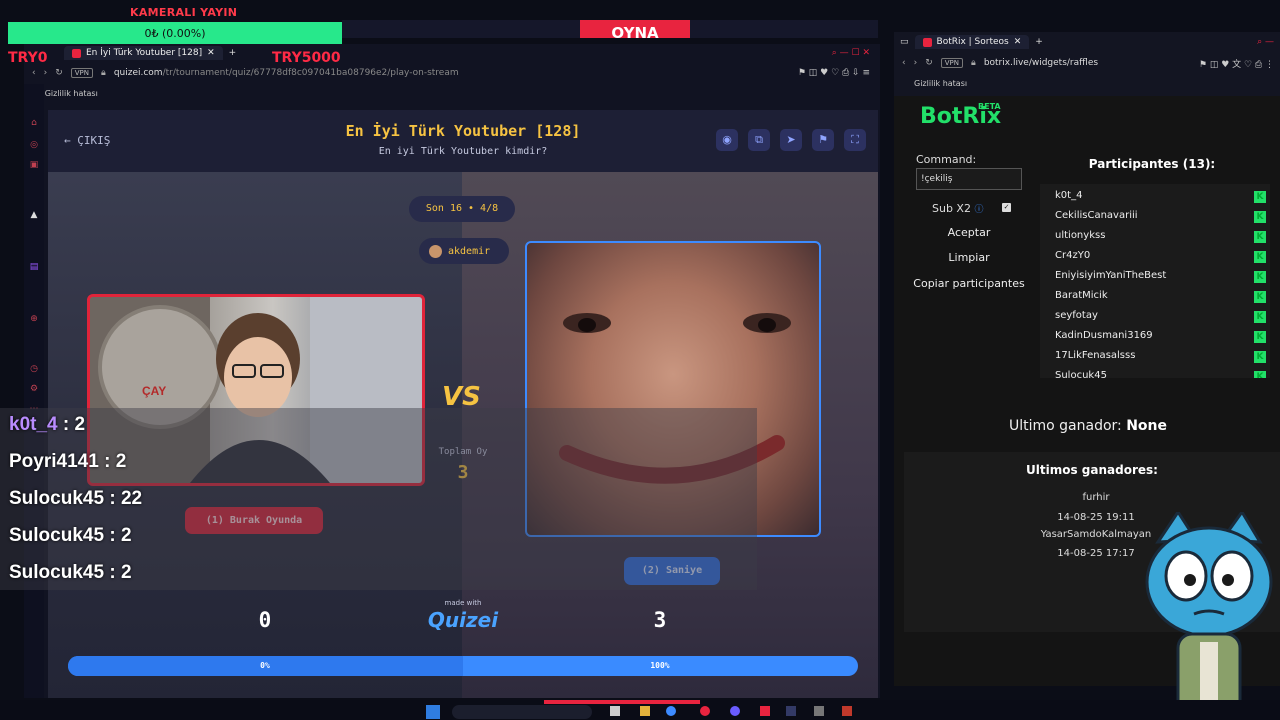 The height and width of the screenshot is (720, 1280). I want to click on sub-x2-checkbox: ✓, so click(1006, 207).